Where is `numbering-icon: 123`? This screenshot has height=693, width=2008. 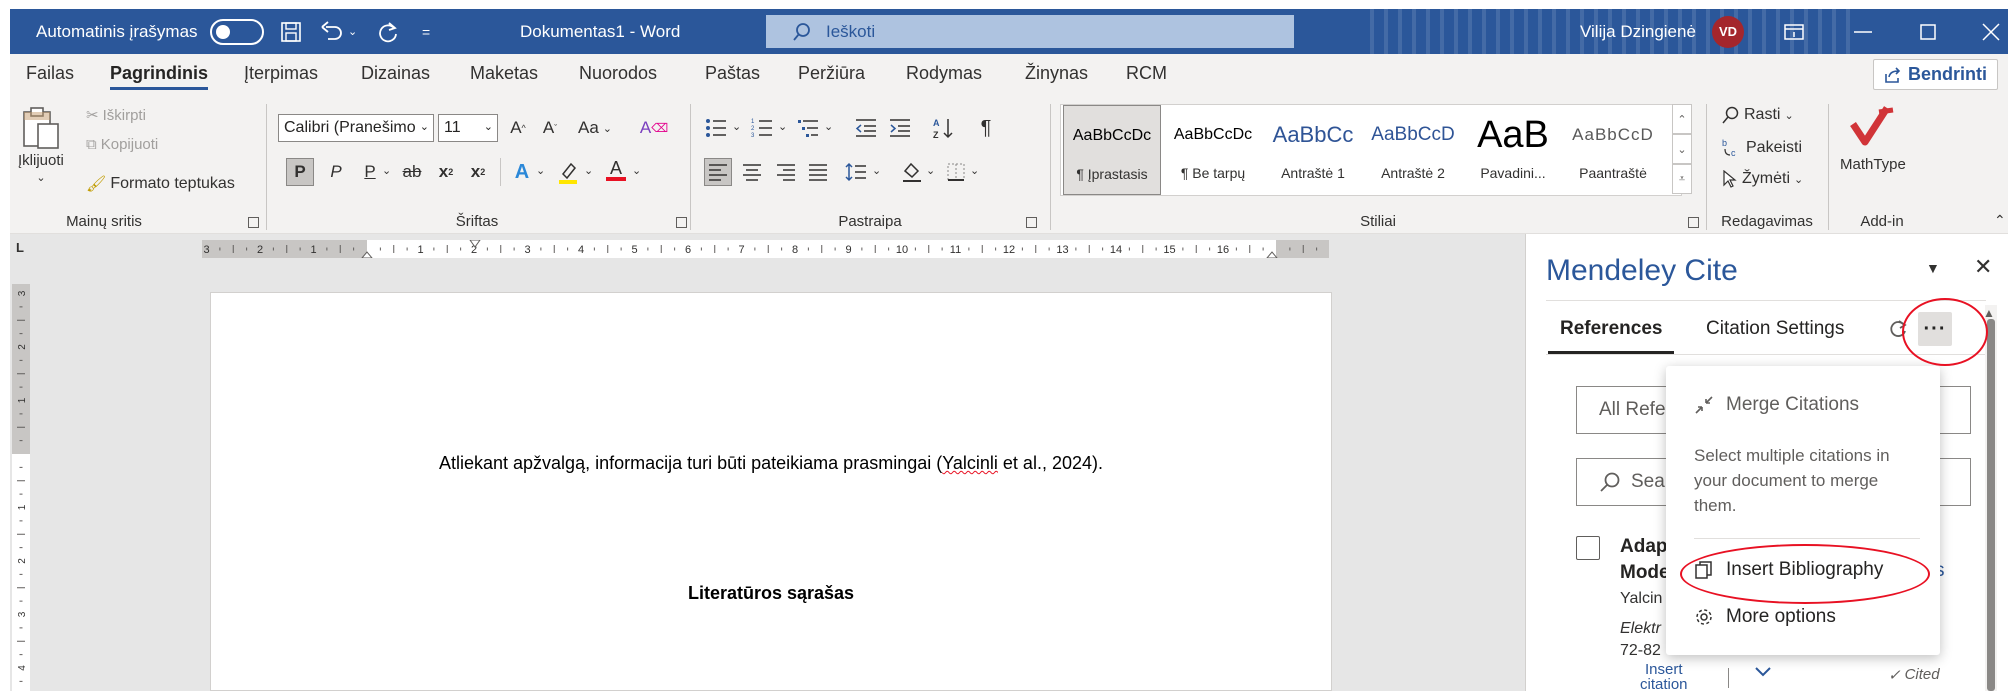 numbering-icon: 123 is located at coordinates (762, 128).